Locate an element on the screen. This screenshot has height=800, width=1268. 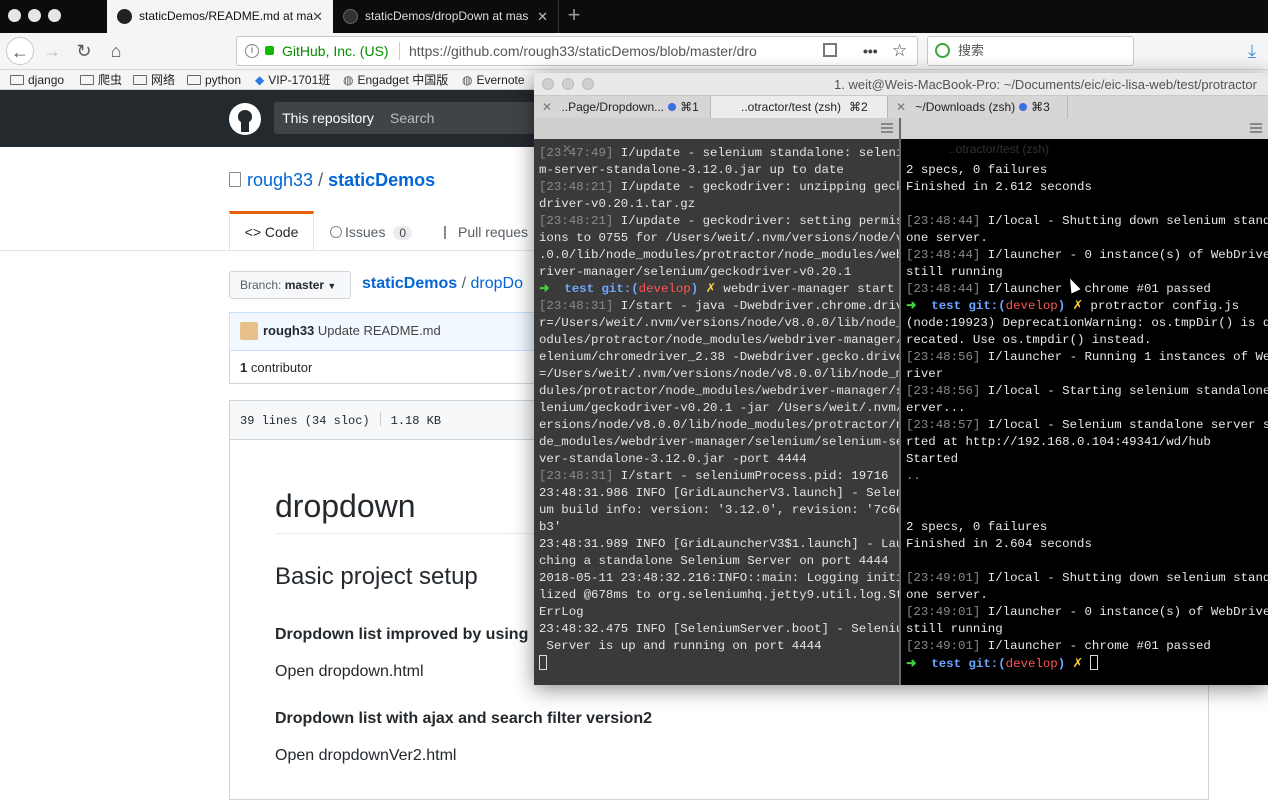
minimize-window-button is located at coordinates (34, 15).